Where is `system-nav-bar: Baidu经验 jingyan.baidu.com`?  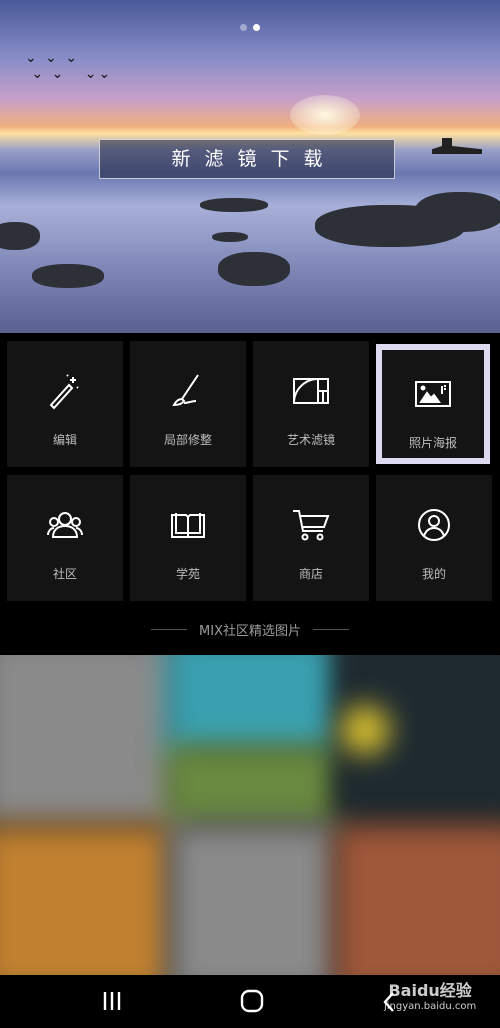 system-nav-bar: Baidu经验 jingyan.baidu.com is located at coordinates (250, 1001).